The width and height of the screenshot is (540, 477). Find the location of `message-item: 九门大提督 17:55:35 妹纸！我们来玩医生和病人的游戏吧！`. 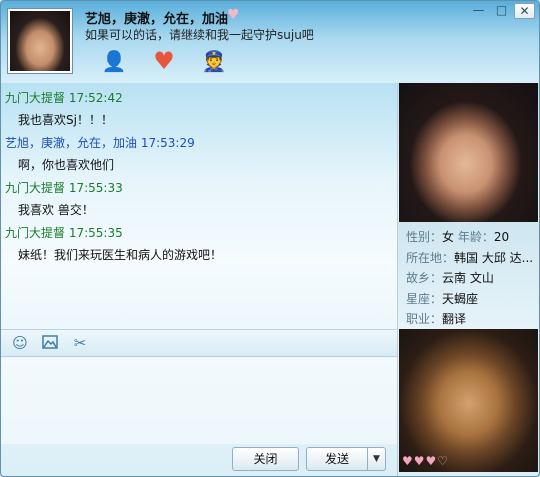

message-item: 九门大提督 17:55:35 妹纸！我们来玩医生和病人的游戏吧！ is located at coordinates (201, 244).